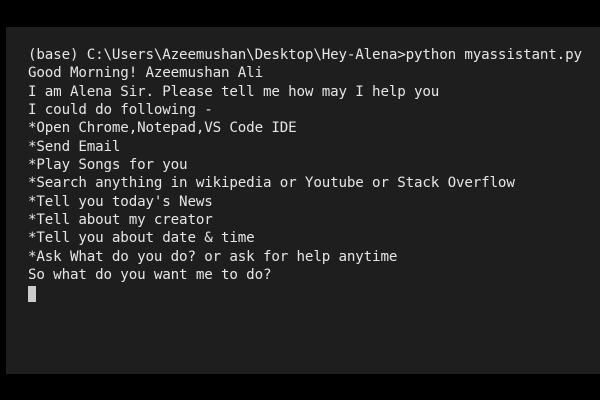  Describe the element at coordinates (162, 128) in the screenshot. I see `capability-item: *Open Chrome,Notepad,VS Code IDE` at that location.